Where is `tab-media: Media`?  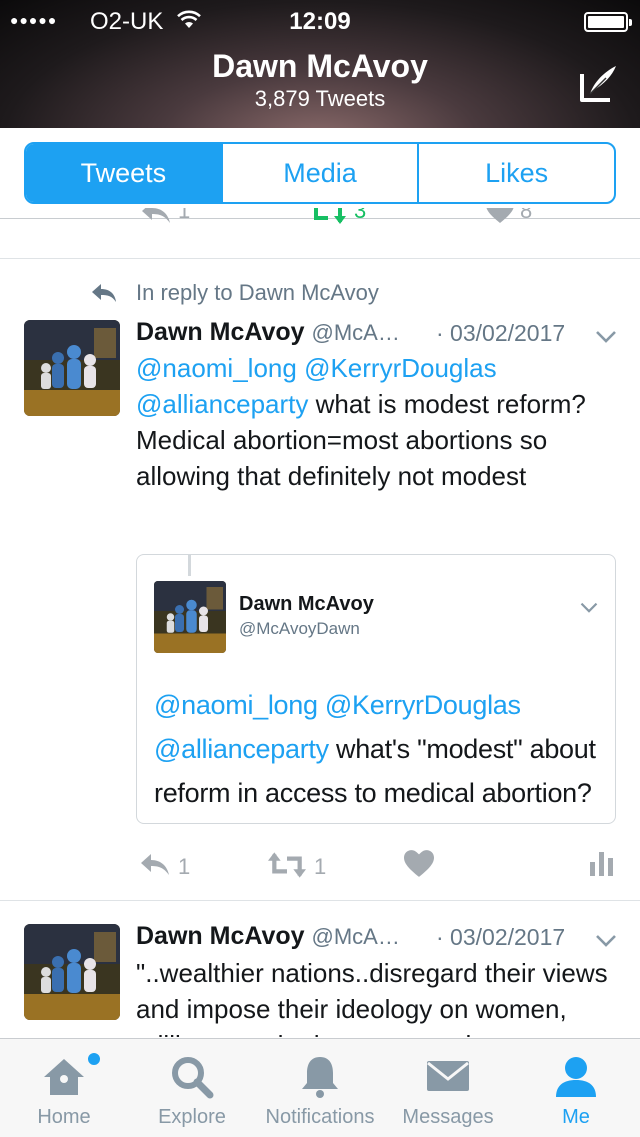
tab-media: Media is located at coordinates (319, 173).